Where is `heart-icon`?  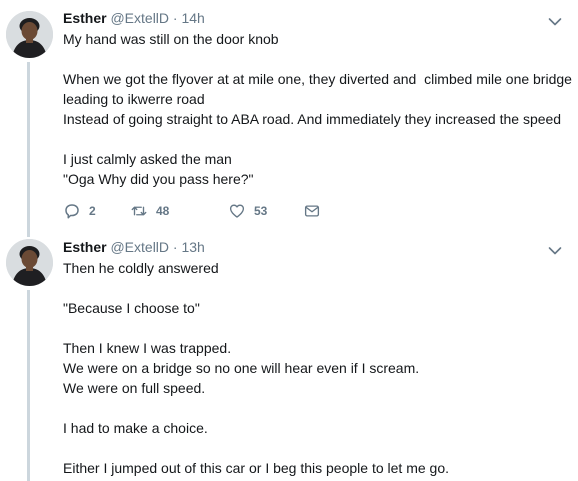 heart-icon is located at coordinates (237, 211).